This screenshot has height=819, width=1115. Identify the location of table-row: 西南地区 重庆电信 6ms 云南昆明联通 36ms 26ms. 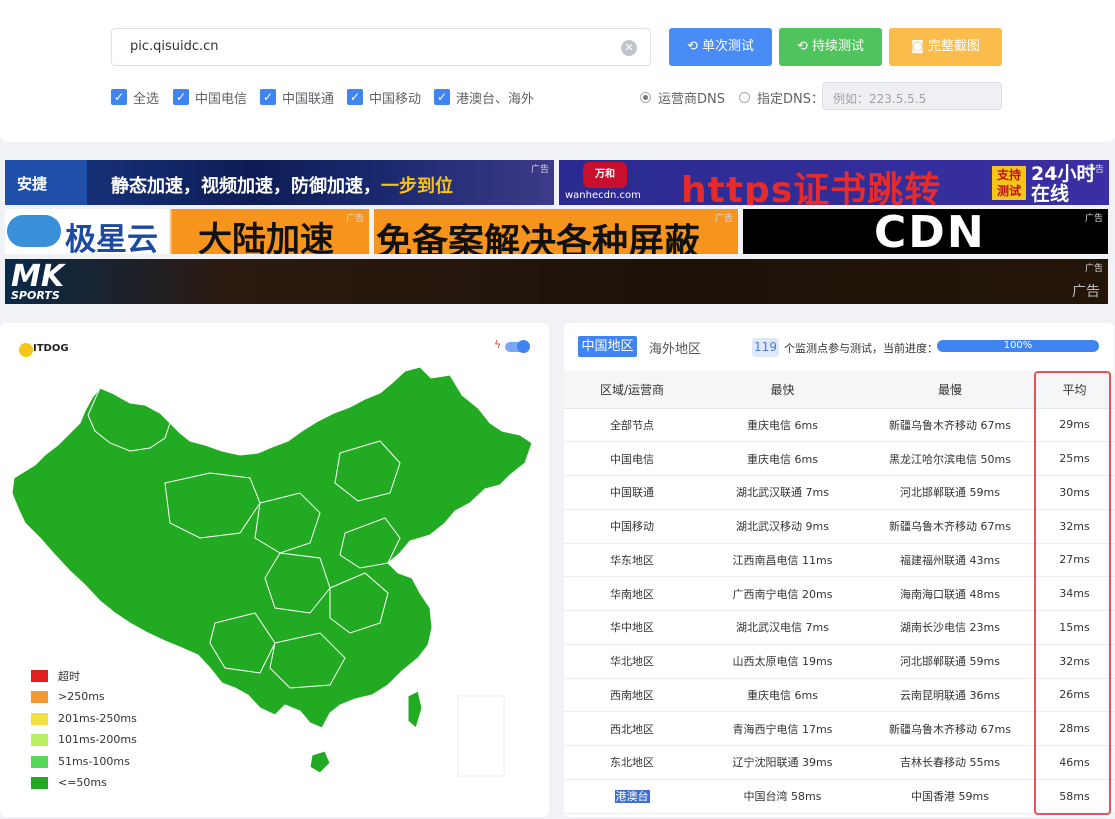
(839, 695).